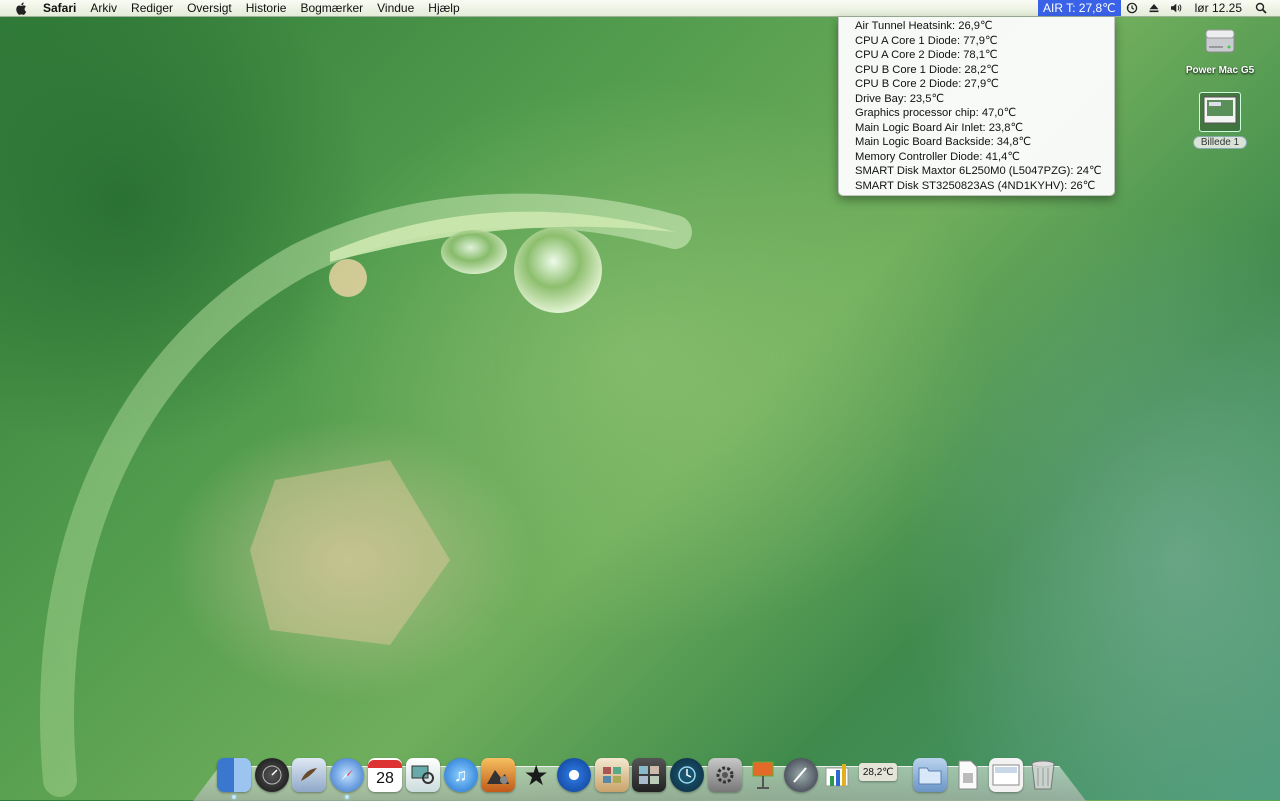  What do you see at coordinates (838, 775) in the screenshot?
I see `dock-numbers-icon` at bounding box center [838, 775].